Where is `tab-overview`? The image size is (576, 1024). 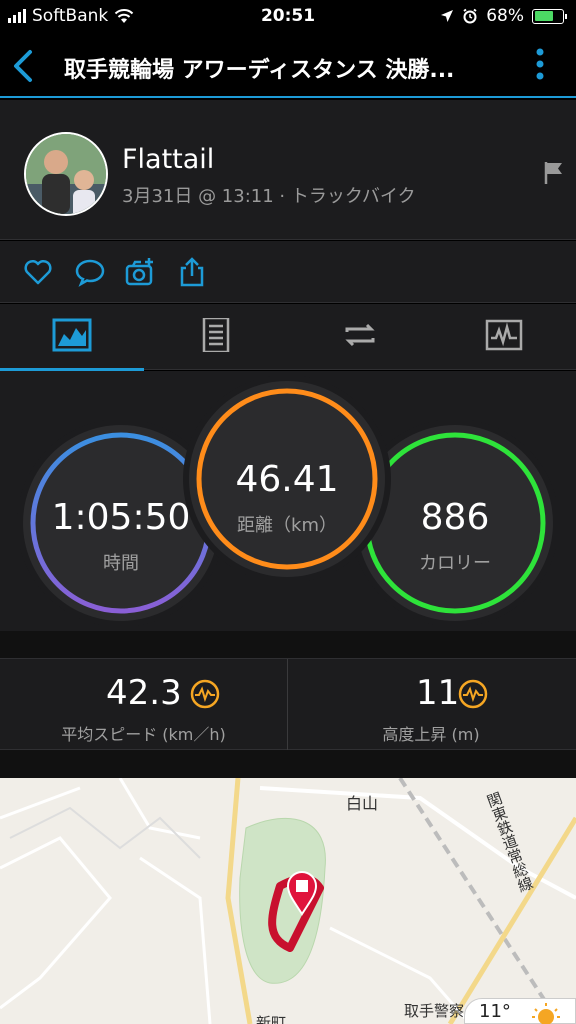 tab-overview is located at coordinates (72, 337).